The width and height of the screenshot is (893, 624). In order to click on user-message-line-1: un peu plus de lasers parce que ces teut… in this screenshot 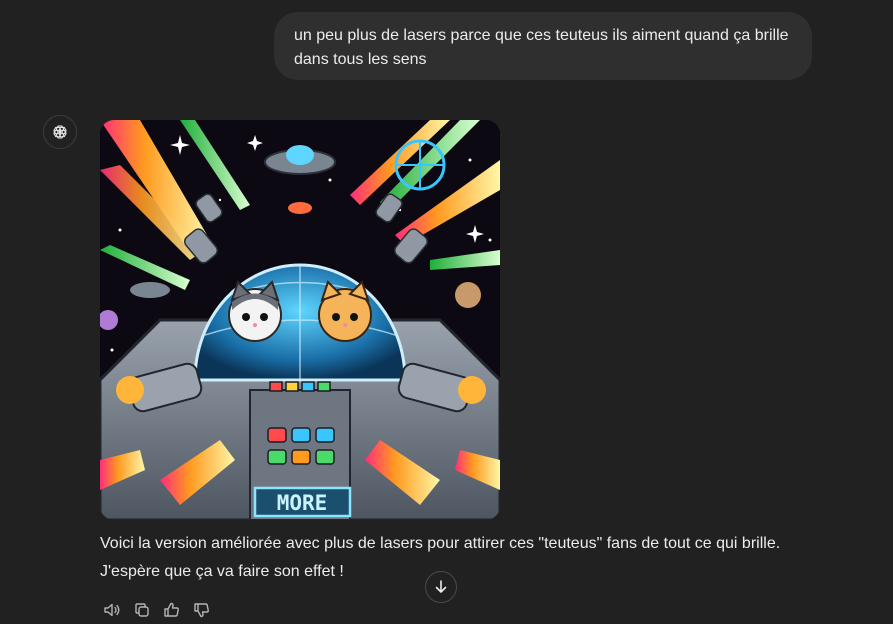, I will do `click(541, 35)`.